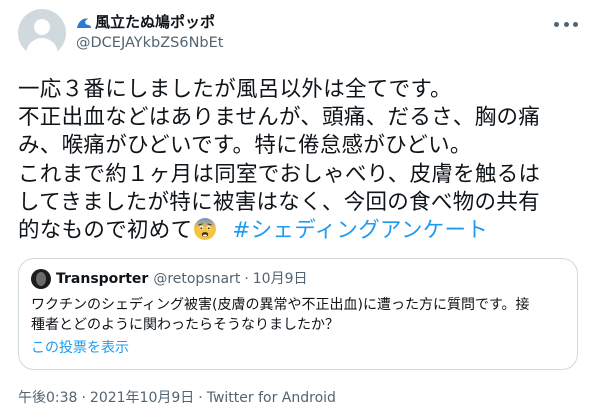 This screenshot has height=417, width=591. What do you see at coordinates (298, 348) in the screenshot?
I see `view-poll-link: この投票を表示` at bounding box center [298, 348].